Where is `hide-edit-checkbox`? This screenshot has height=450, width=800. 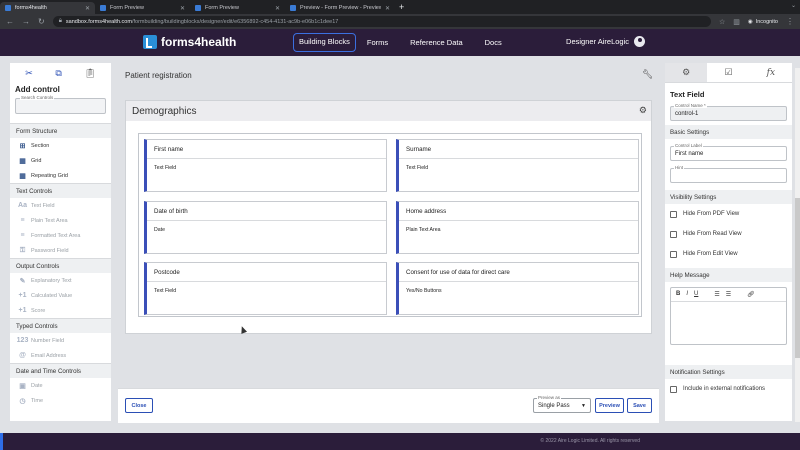 hide-edit-checkbox is located at coordinates (673, 254).